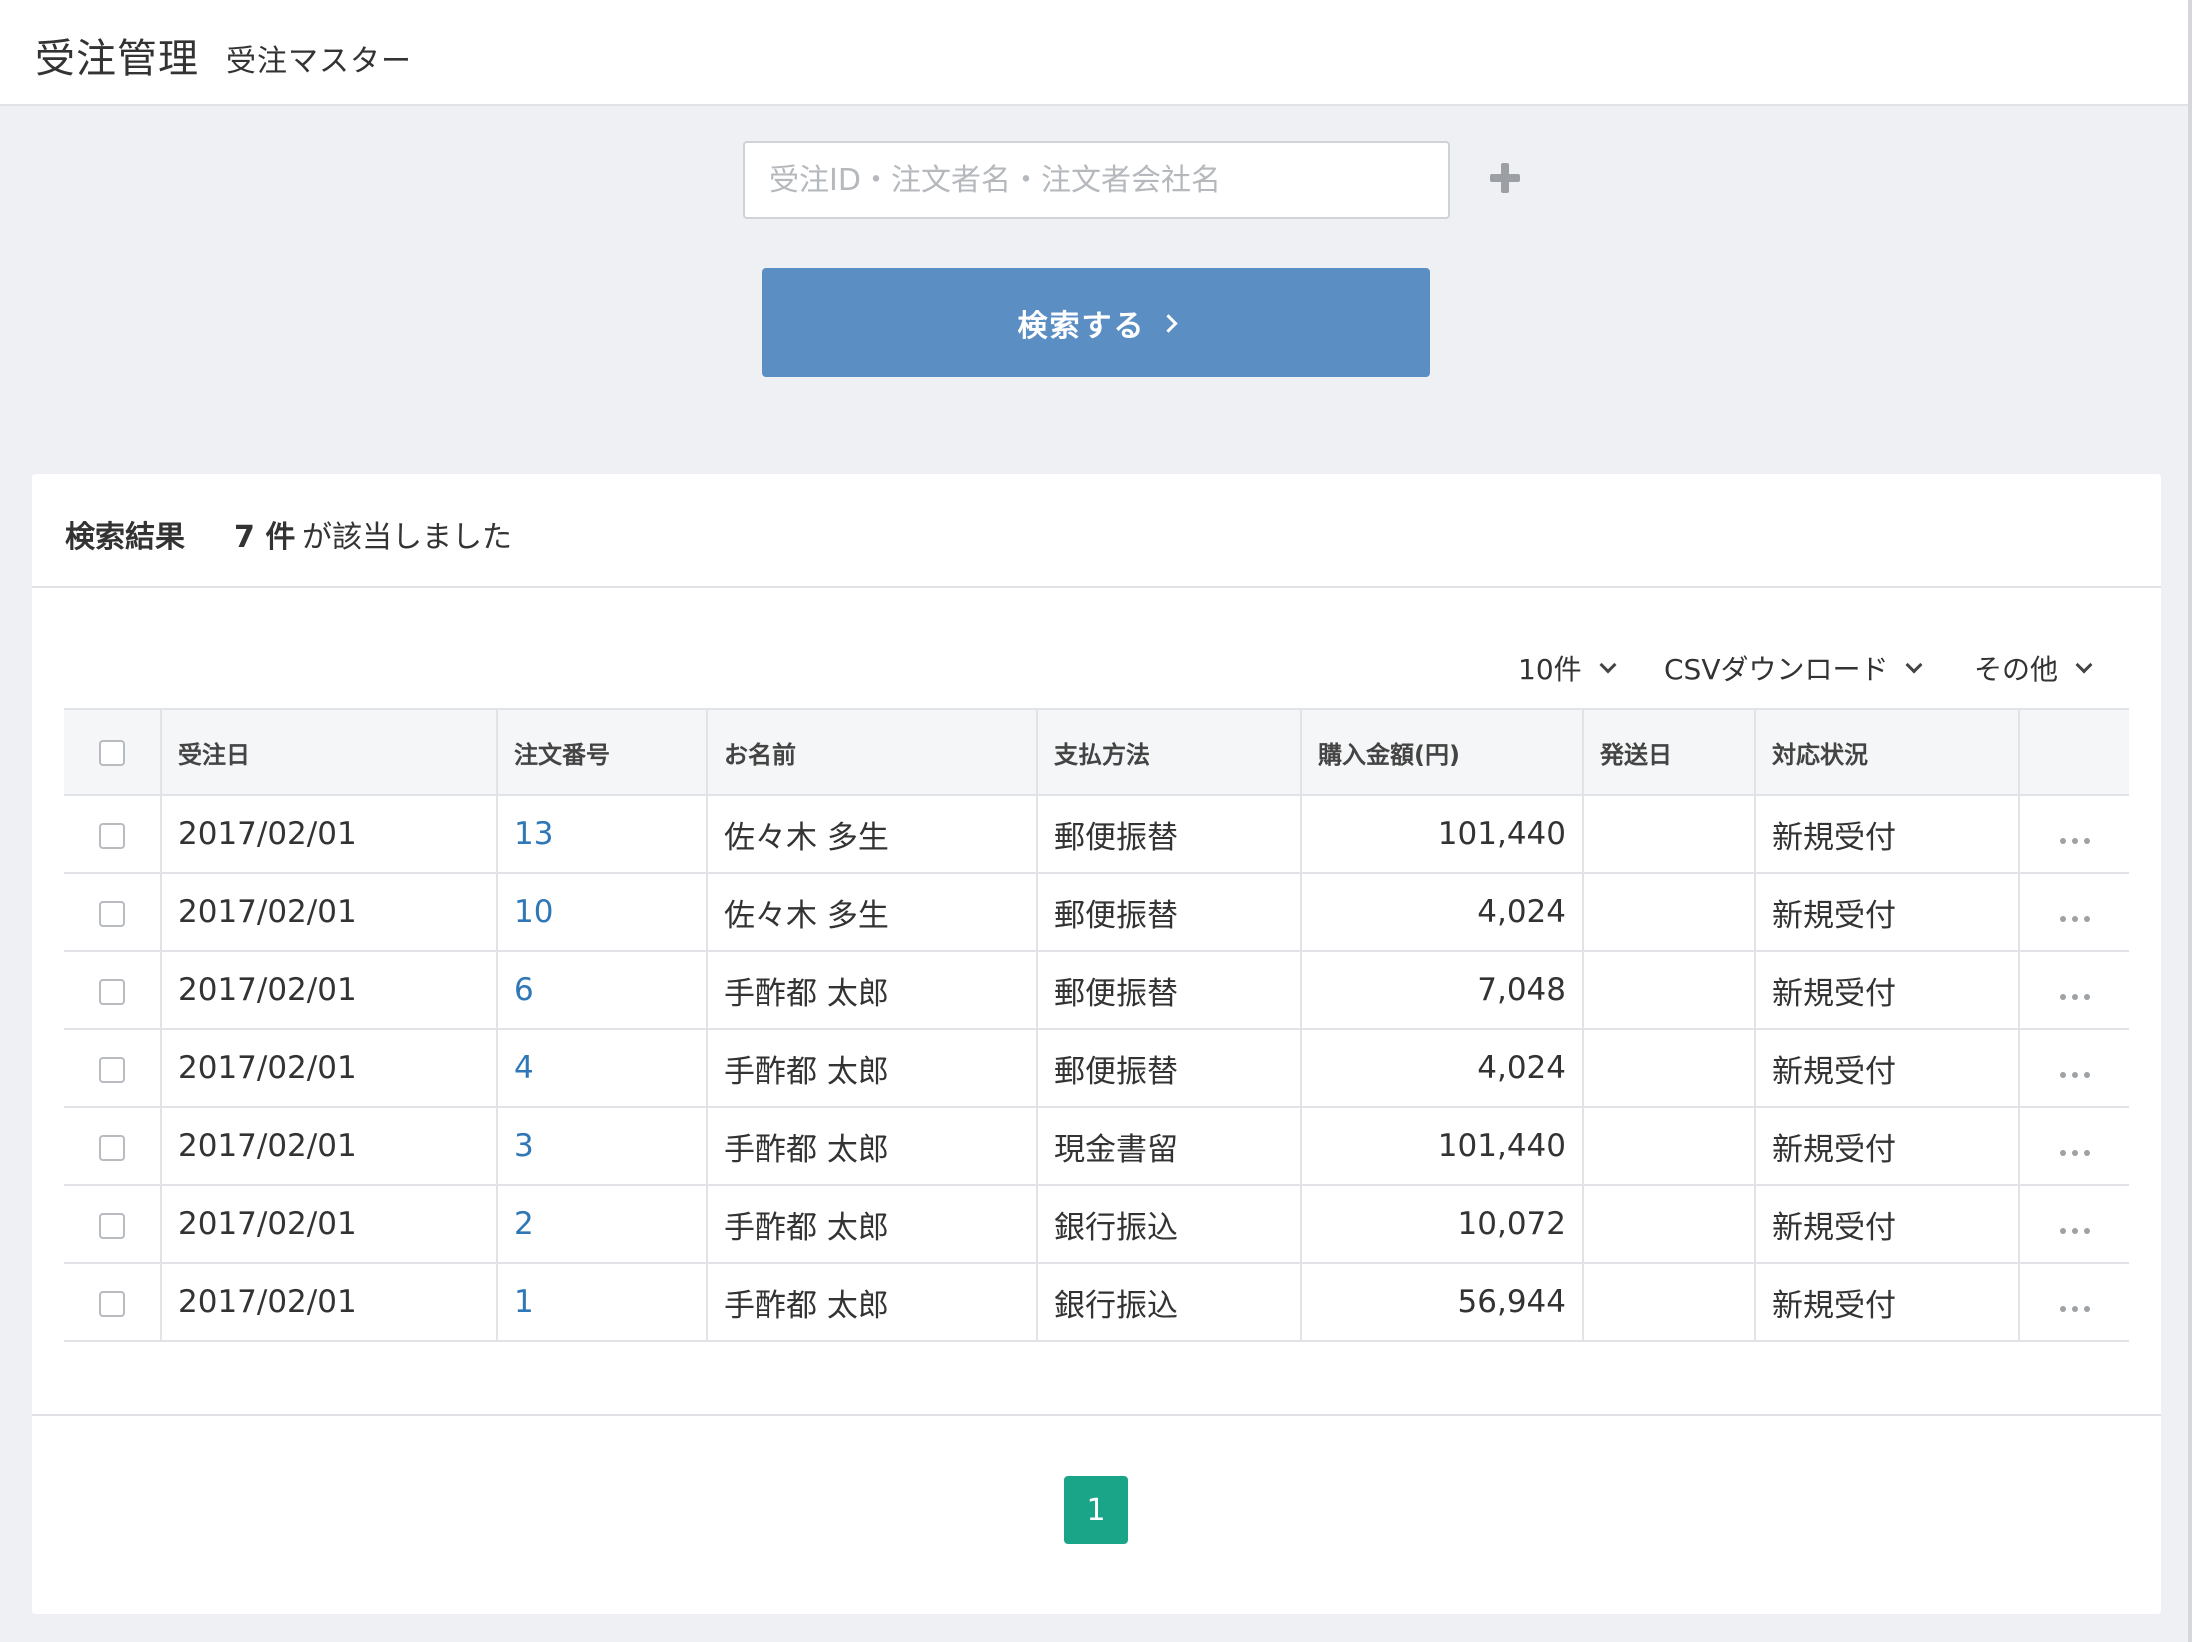 The width and height of the screenshot is (2192, 1642). I want to click on column-header: お名前, so click(871, 752).